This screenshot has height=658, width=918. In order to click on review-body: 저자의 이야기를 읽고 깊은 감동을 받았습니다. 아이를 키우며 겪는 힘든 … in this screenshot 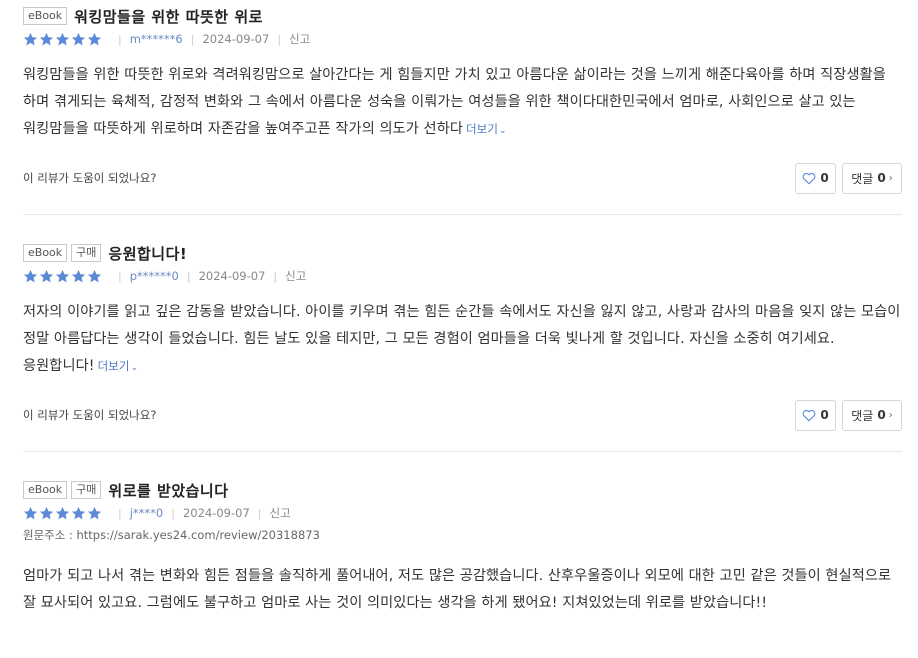, I will do `click(462, 340)`.